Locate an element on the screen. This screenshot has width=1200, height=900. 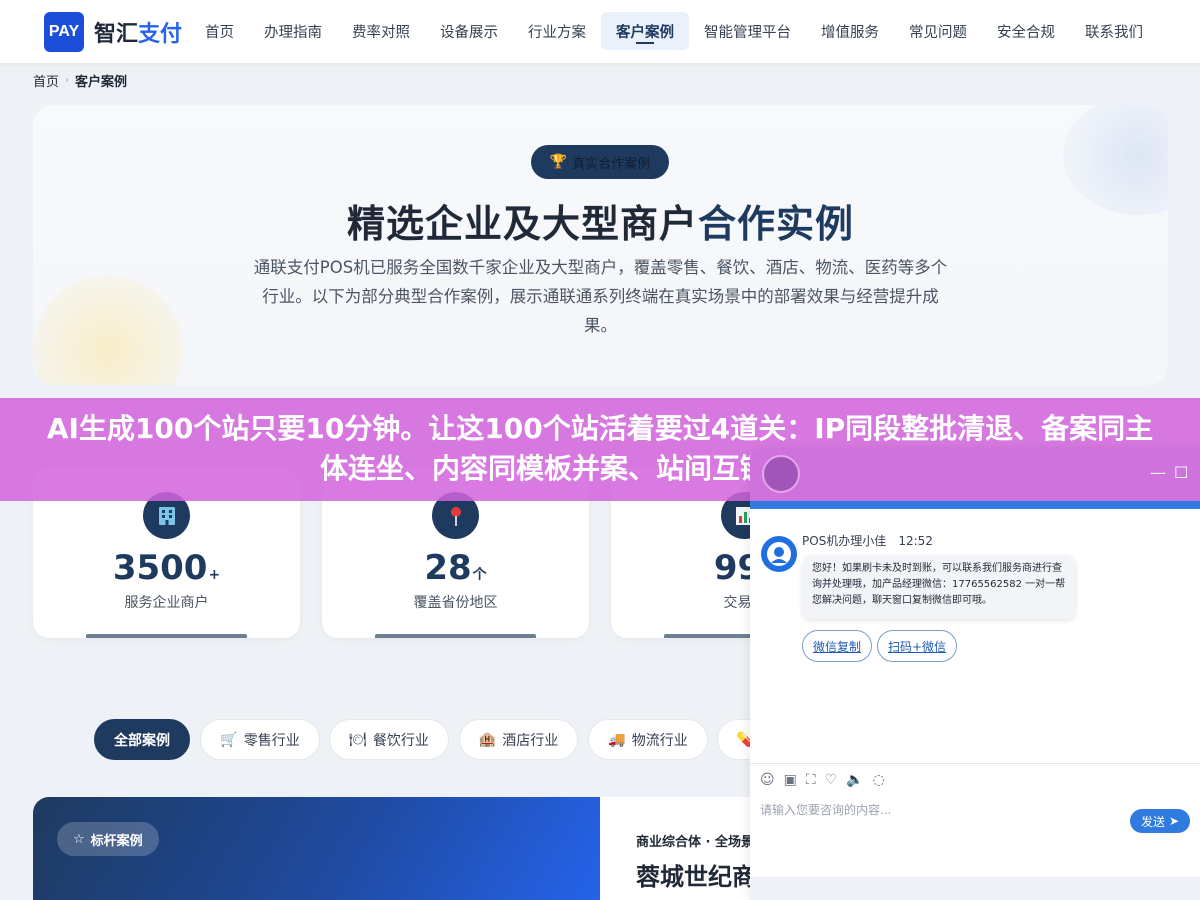
stat-value: 3500+ is located at coordinates (166, 568).